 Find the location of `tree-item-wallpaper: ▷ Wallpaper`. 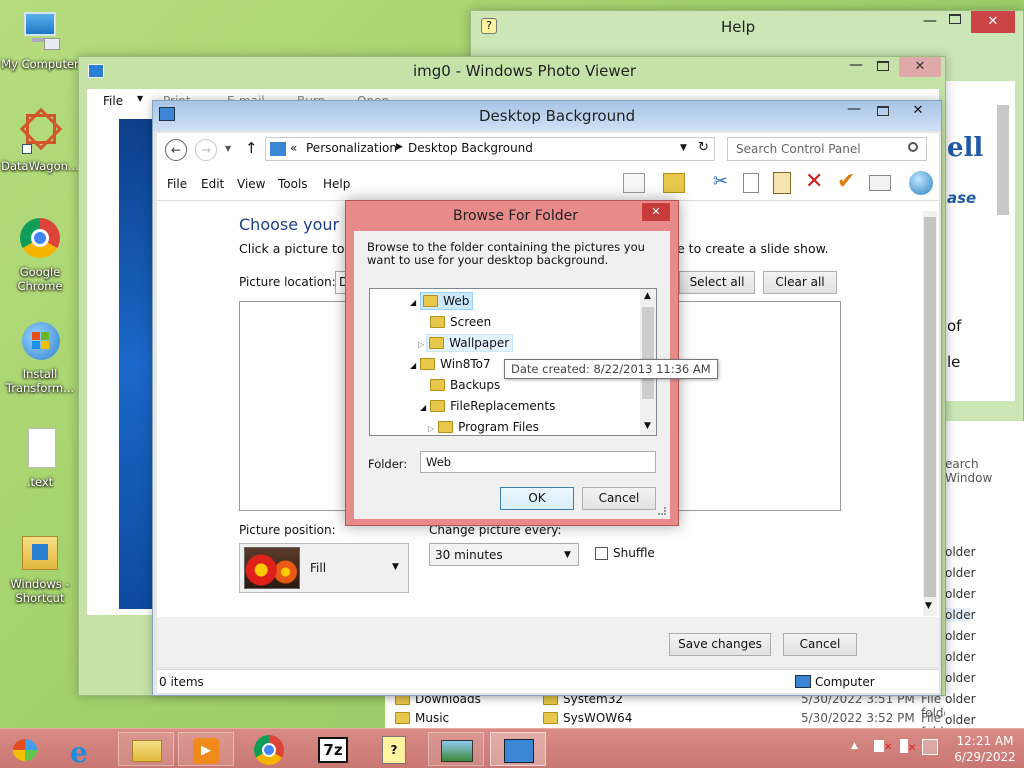

tree-item-wallpaper: ▷ Wallpaper is located at coordinates (466, 343).